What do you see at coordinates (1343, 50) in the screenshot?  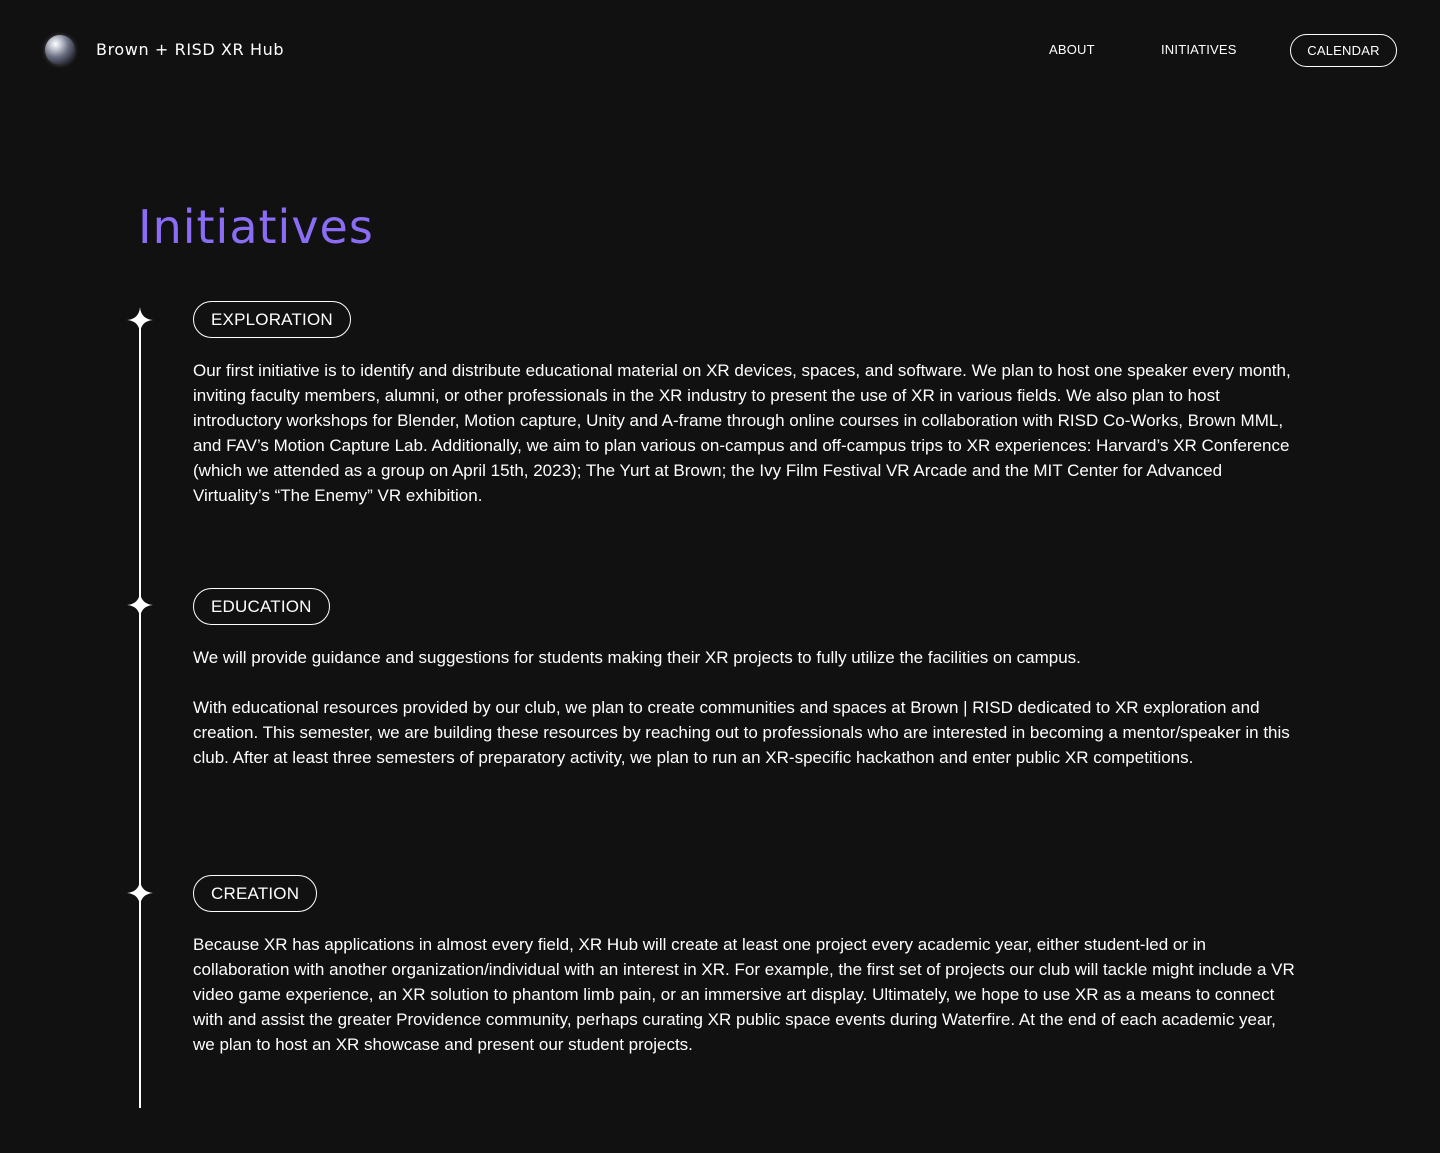 I see `nav-calendar-button: CALENDAR` at bounding box center [1343, 50].